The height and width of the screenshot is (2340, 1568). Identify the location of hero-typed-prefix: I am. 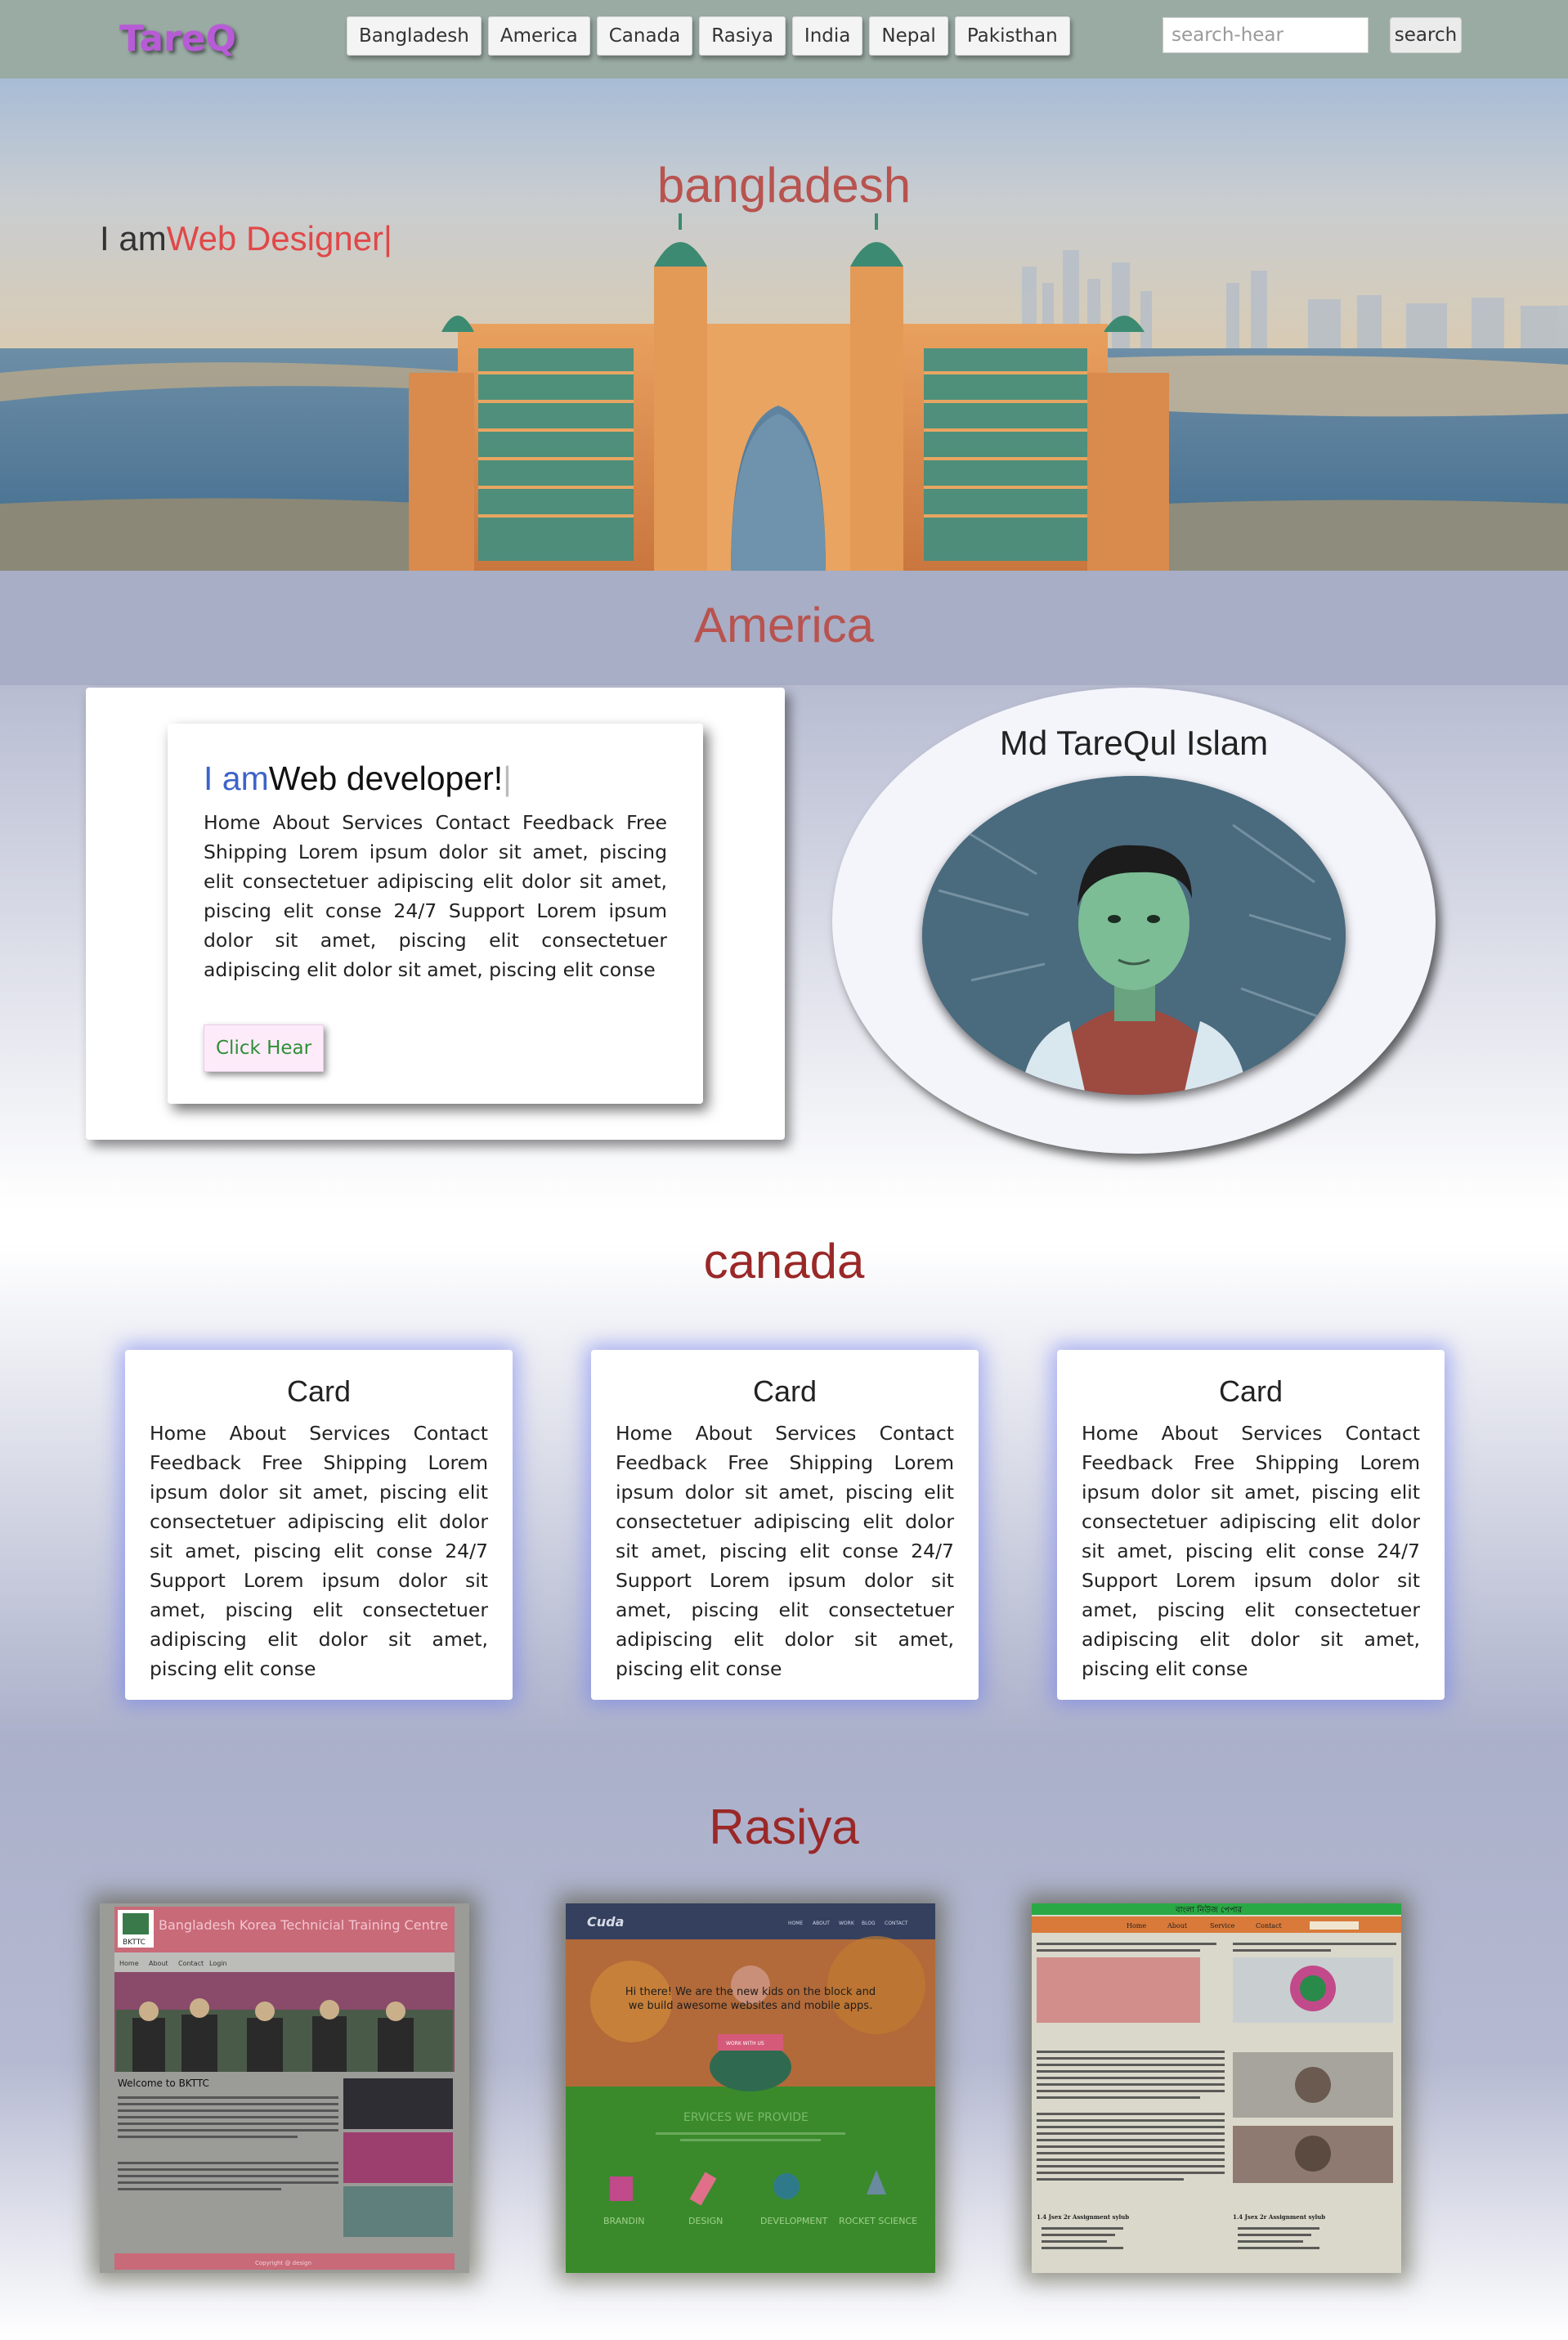
(134, 239).